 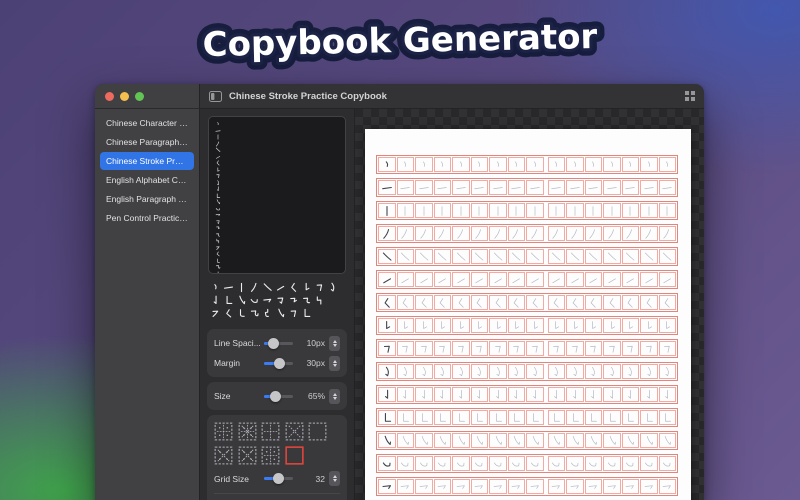 I want to click on grid-style-blank-dashed, so click(x=317, y=431).